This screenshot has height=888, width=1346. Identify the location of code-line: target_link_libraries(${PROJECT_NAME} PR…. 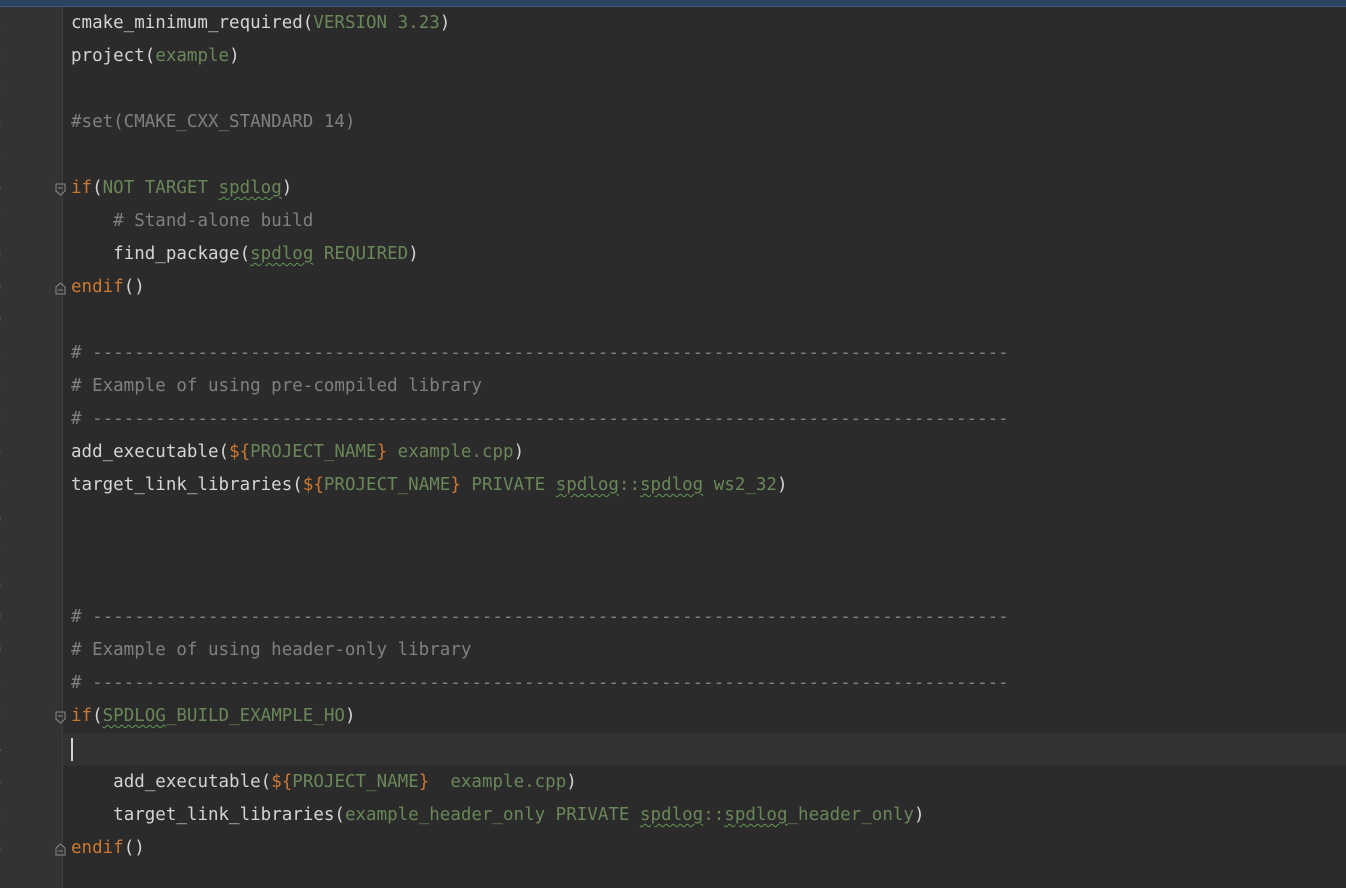
(704, 485).